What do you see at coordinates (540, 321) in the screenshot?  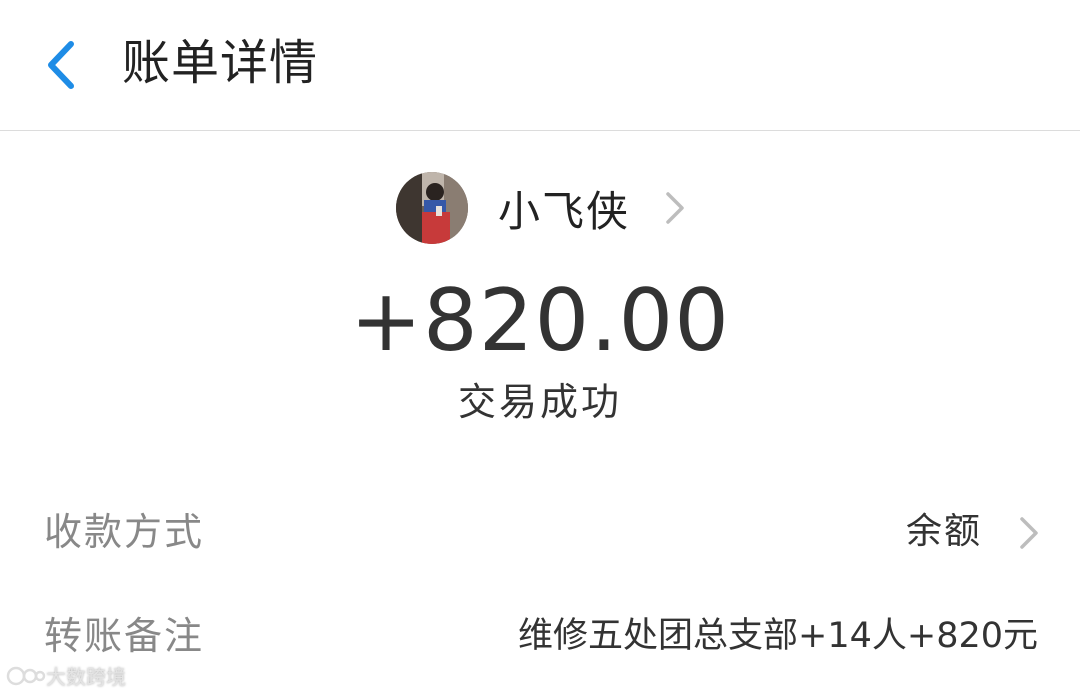 I see `transaction-amount: +820.00` at bounding box center [540, 321].